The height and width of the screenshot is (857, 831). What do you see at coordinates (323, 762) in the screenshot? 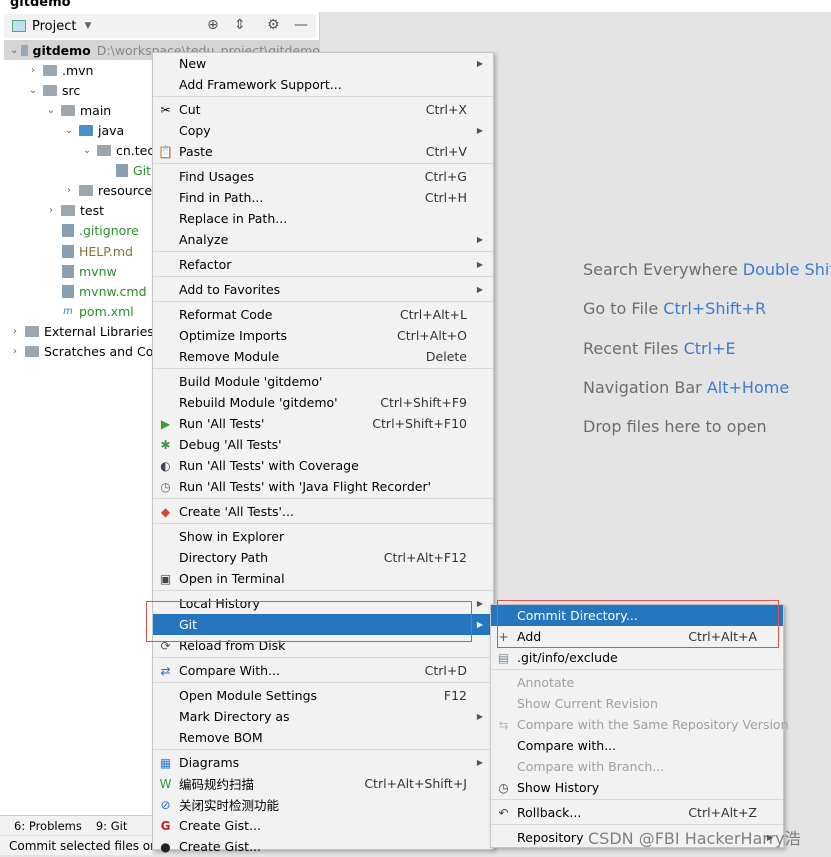
I see `menu-item-diagrams: ▦ Diagrams ▶` at bounding box center [323, 762].